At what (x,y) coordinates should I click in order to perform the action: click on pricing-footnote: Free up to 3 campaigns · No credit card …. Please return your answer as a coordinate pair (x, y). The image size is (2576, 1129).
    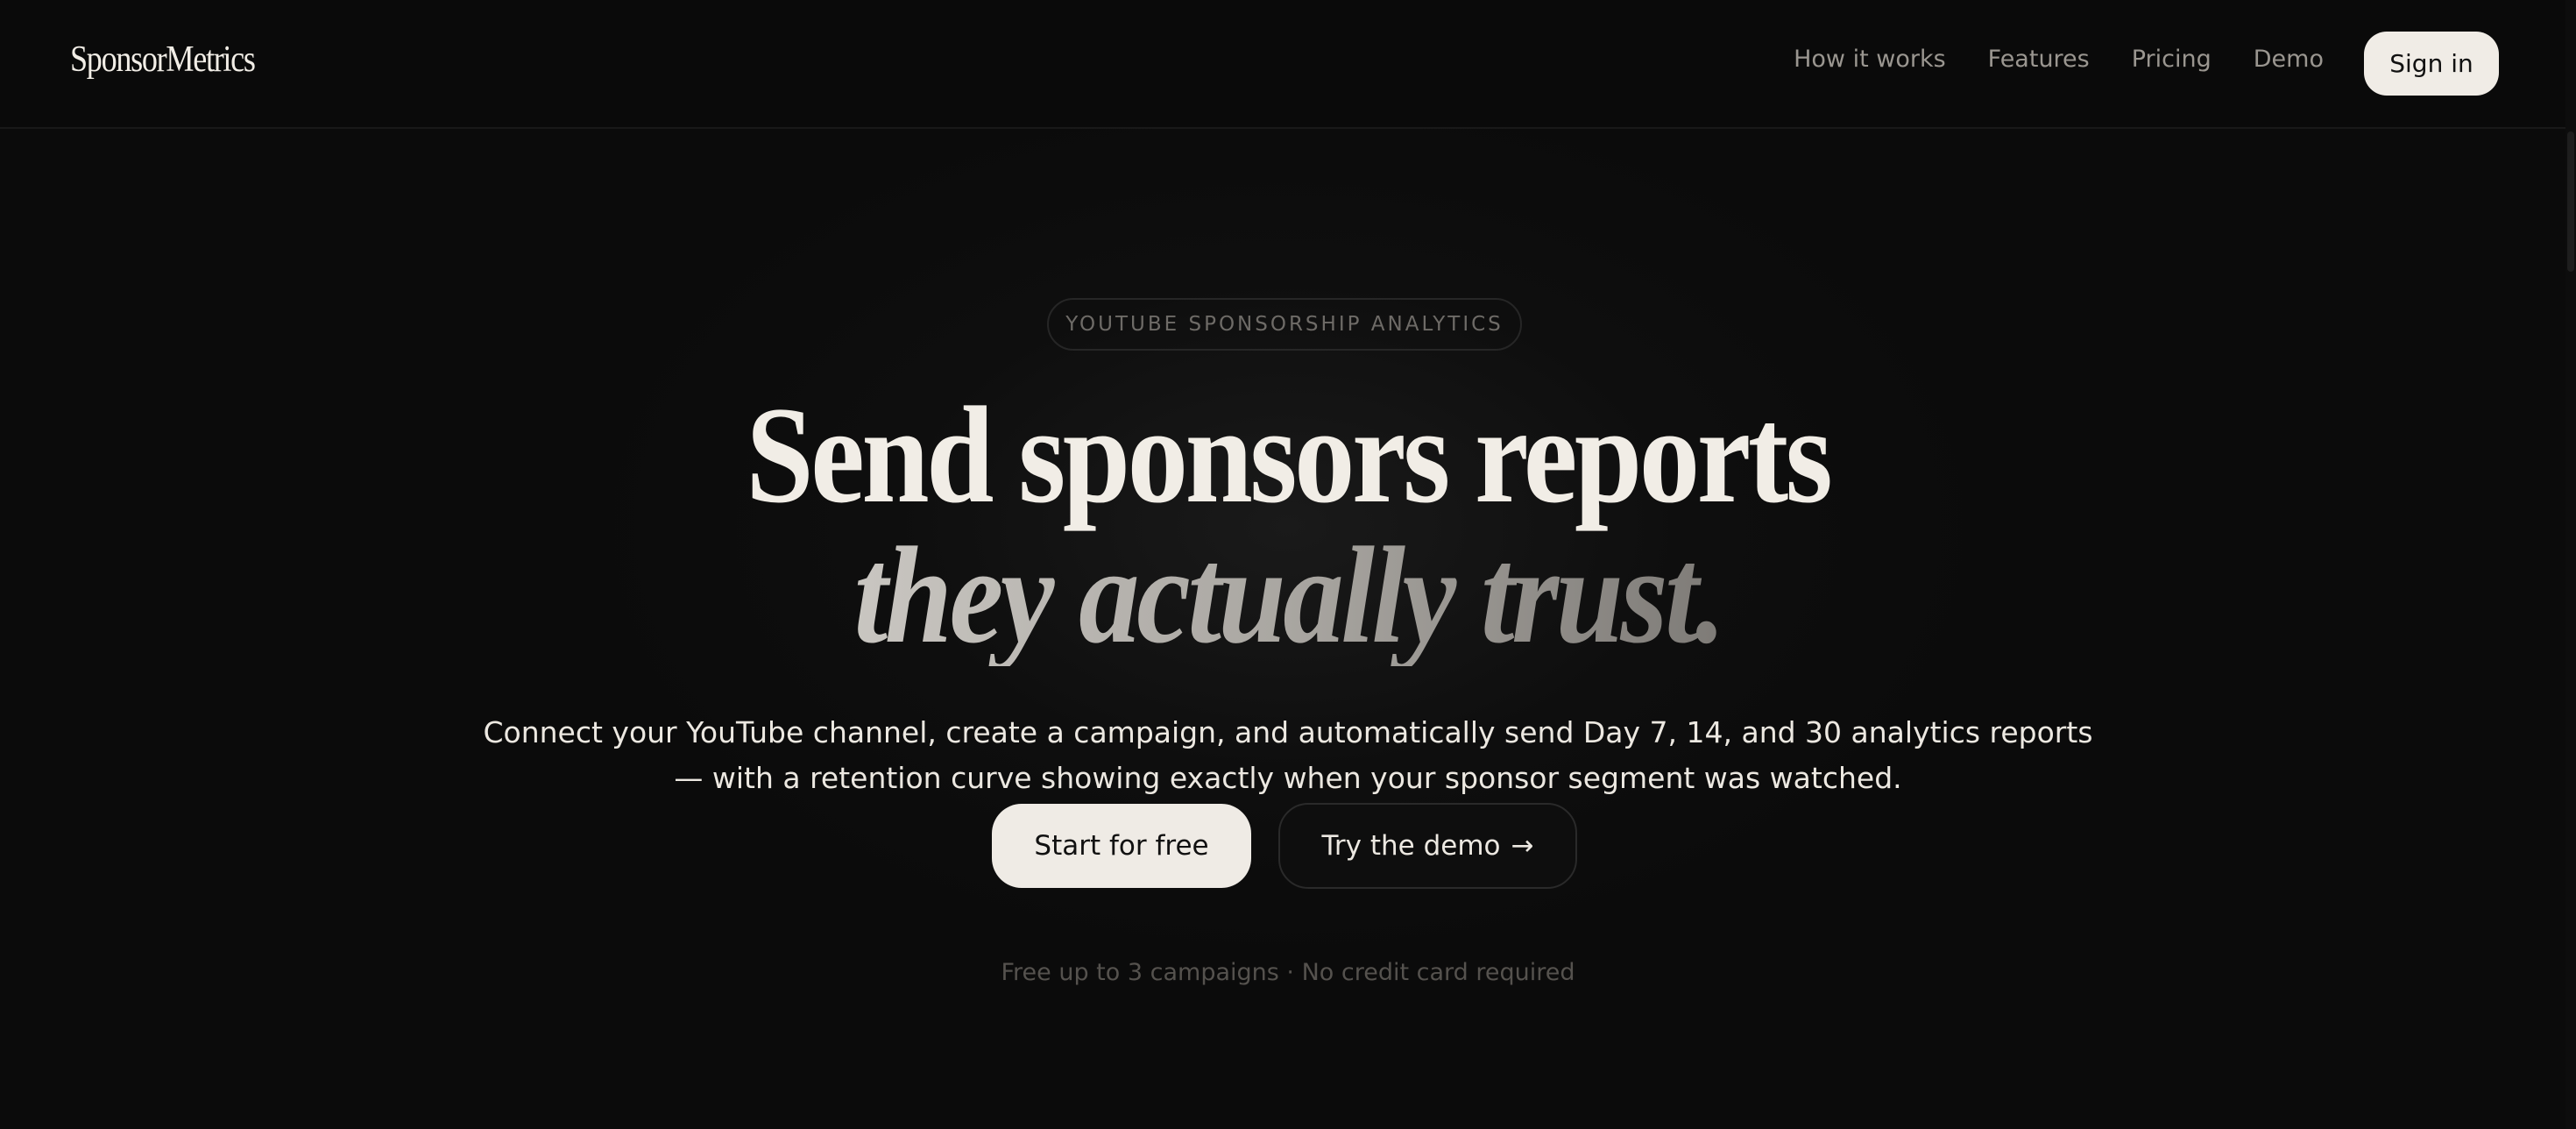
    Looking at the image, I should click on (1288, 972).